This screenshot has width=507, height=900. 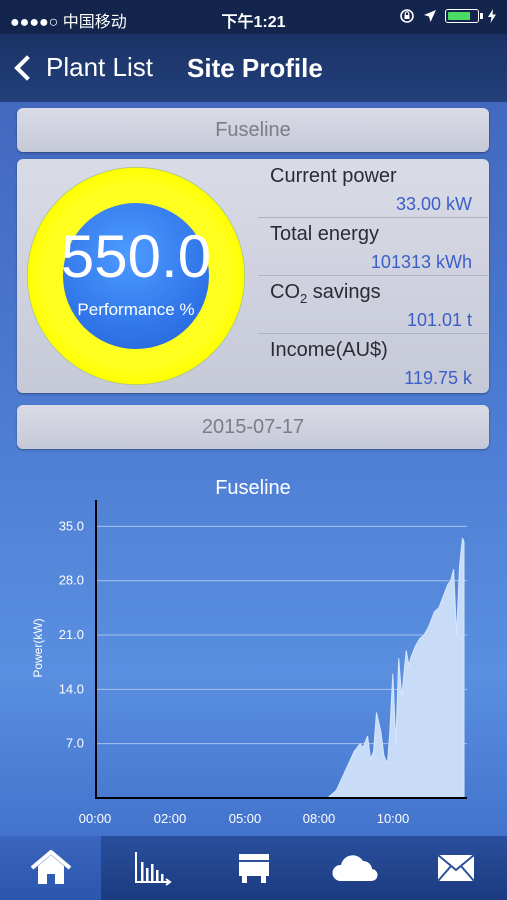 I want to click on performance-gauge: 550.0 Performance %, so click(x=136, y=276).